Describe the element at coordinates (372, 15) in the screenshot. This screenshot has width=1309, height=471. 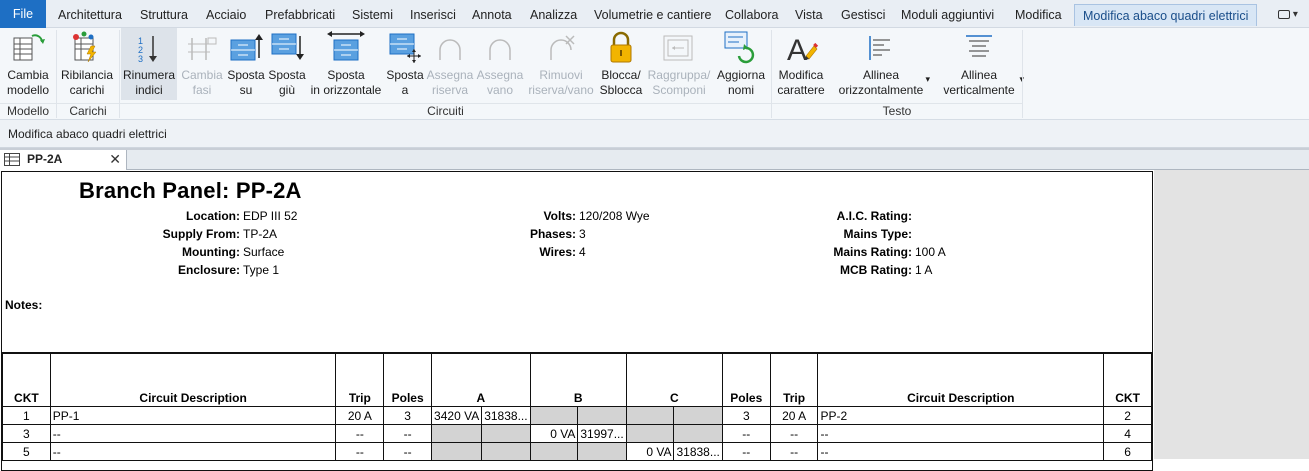
I see `tab-sistemi: Sistemi` at that location.